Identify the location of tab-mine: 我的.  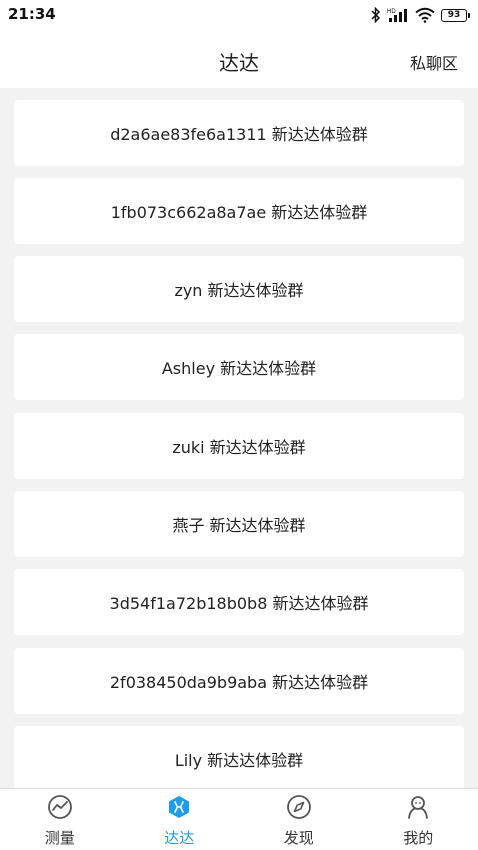
(418, 819).